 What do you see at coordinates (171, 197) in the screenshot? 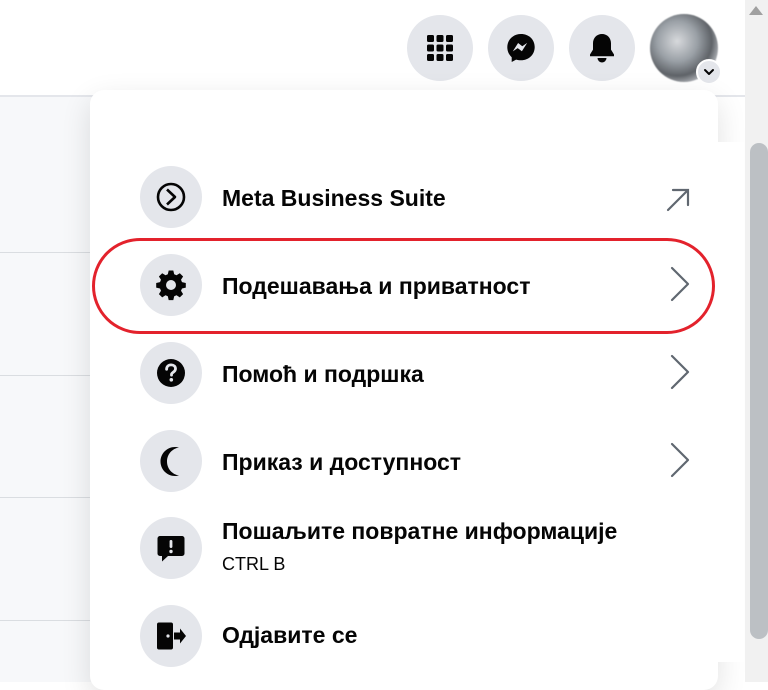
I see `meta-business-suite-icon` at bounding box center [171, 197].